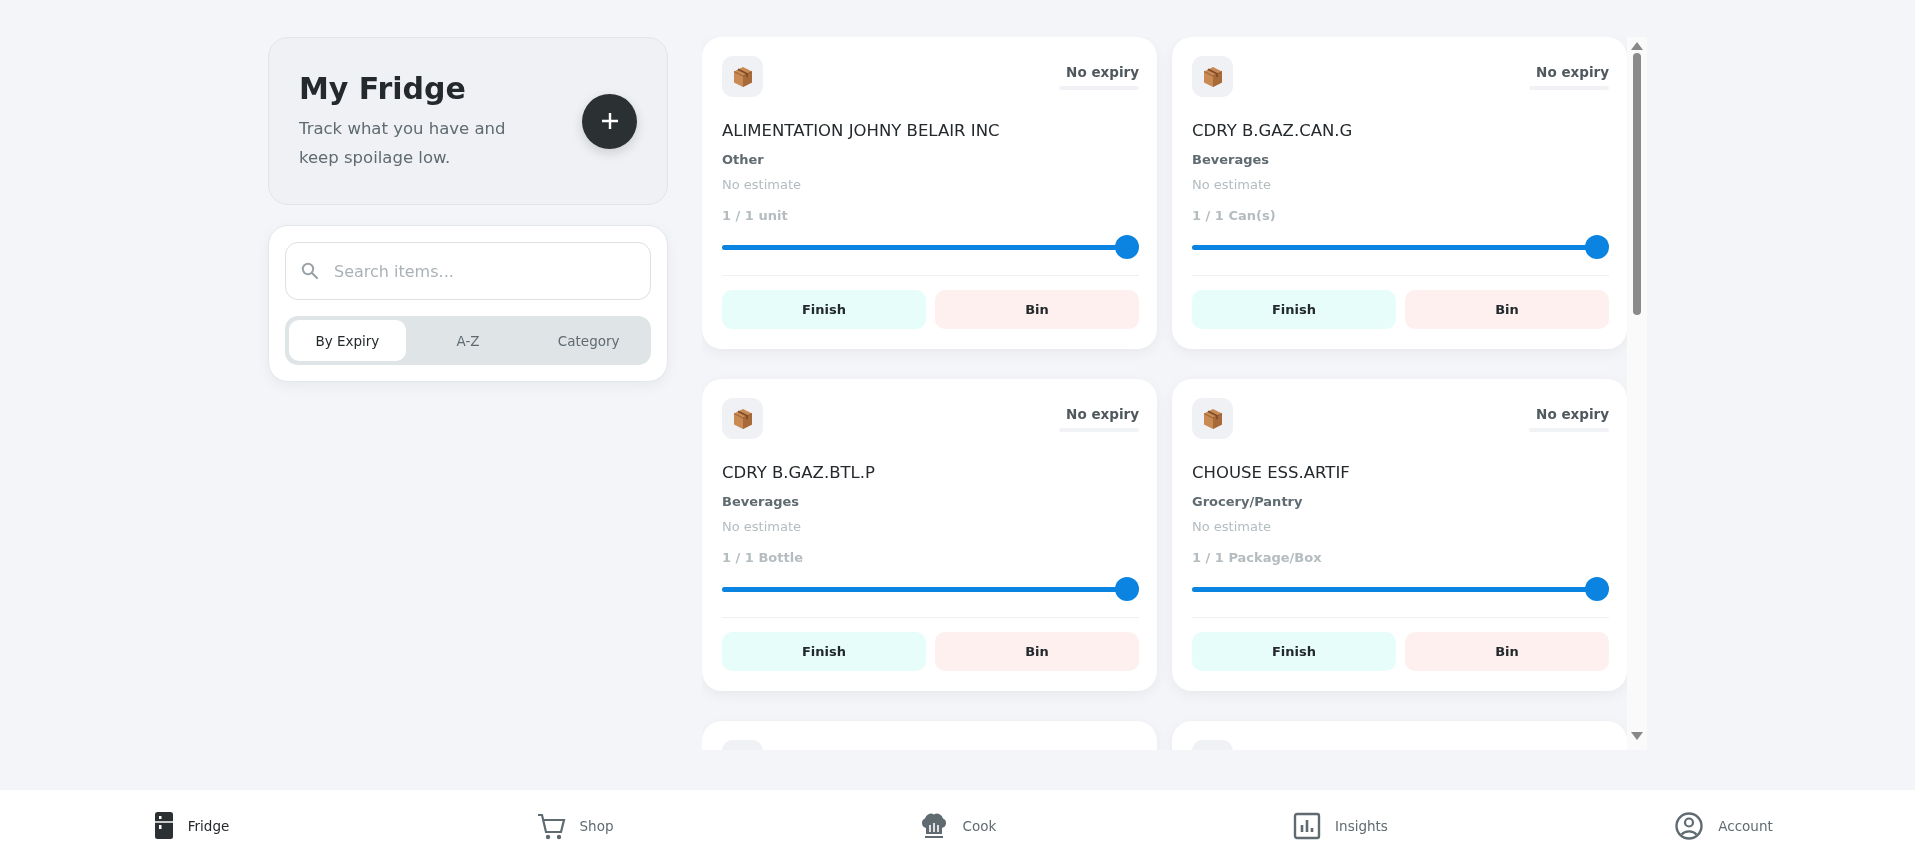  I want to click on bar-chart-icon, so click(1307, 826).